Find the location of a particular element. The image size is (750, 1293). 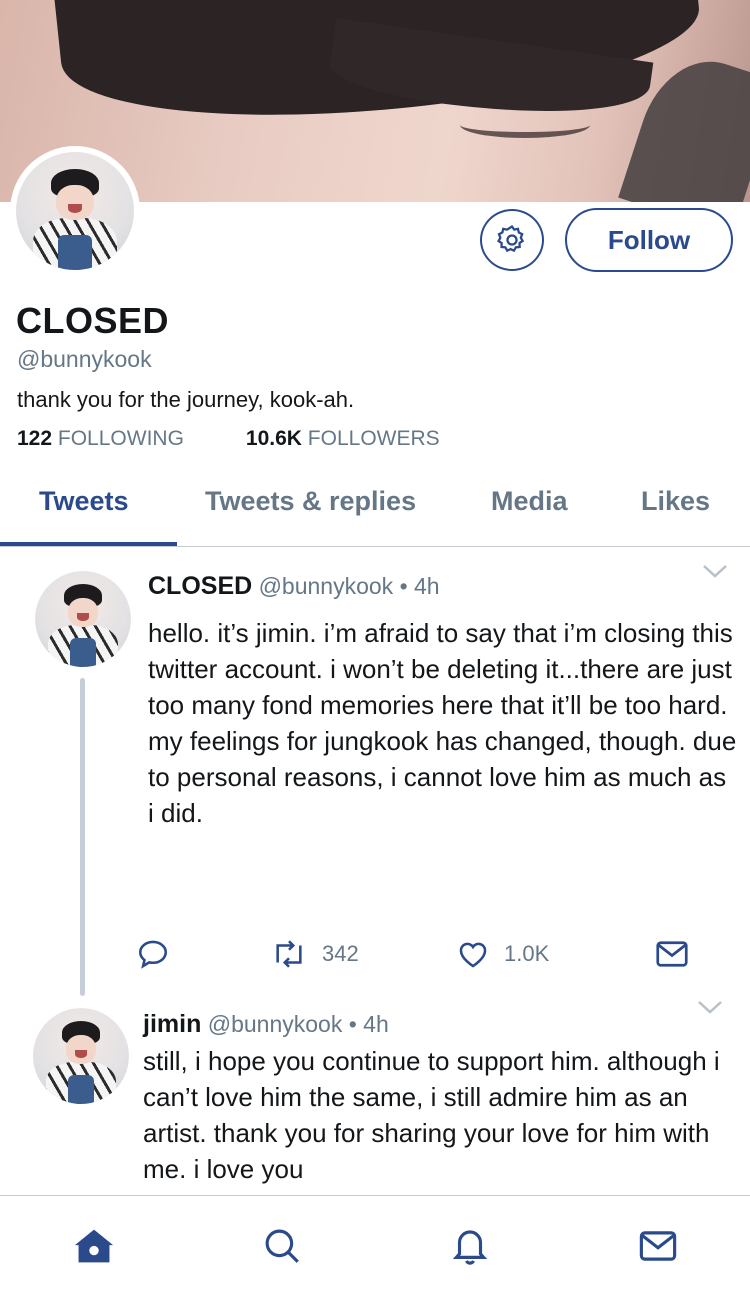

nav-home is located at coordinates (94, 1246).